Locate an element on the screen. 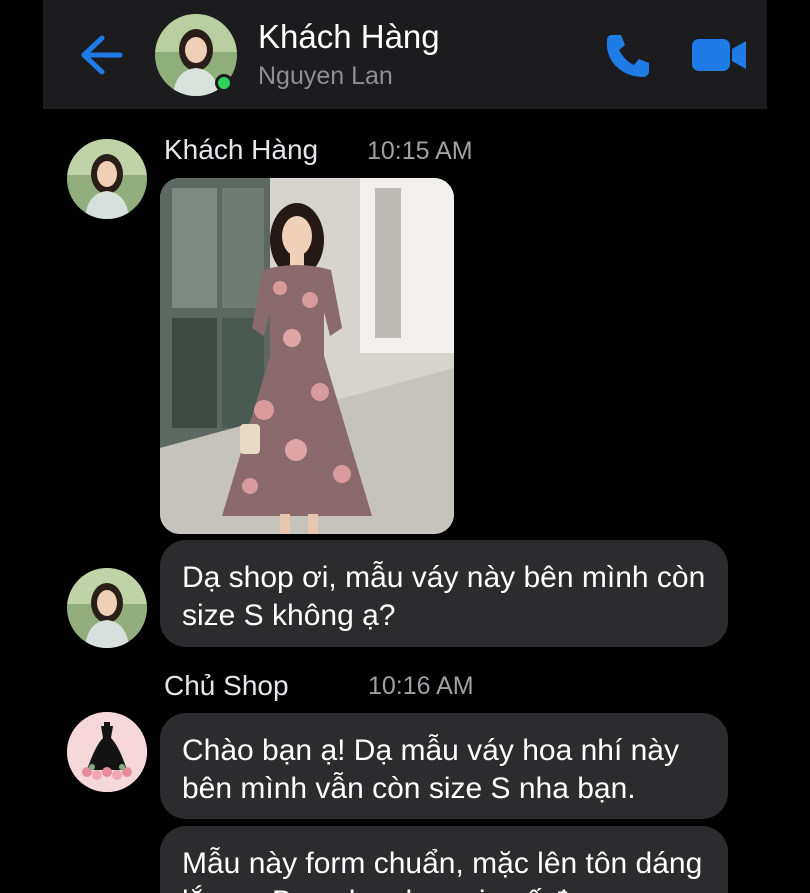  contact-name: Khách Hàng is located at coordinates (349, 36).